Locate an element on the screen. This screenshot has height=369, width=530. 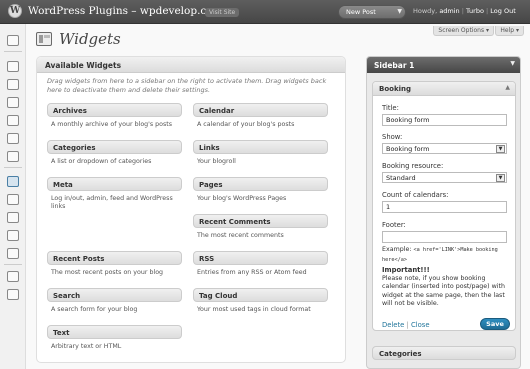
widget-pages: Pages is located at coordinates (260, 184).